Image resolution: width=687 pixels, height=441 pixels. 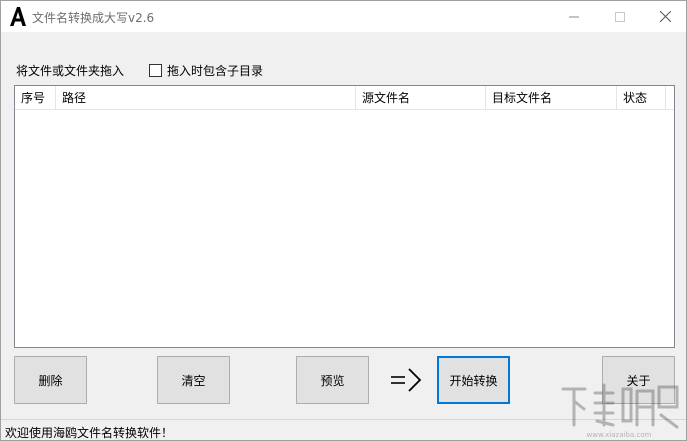 What do you see at coordinates (641, 98) in the screenshot?
I see `column-header-status: 状态` at bounding box center [641, 98].